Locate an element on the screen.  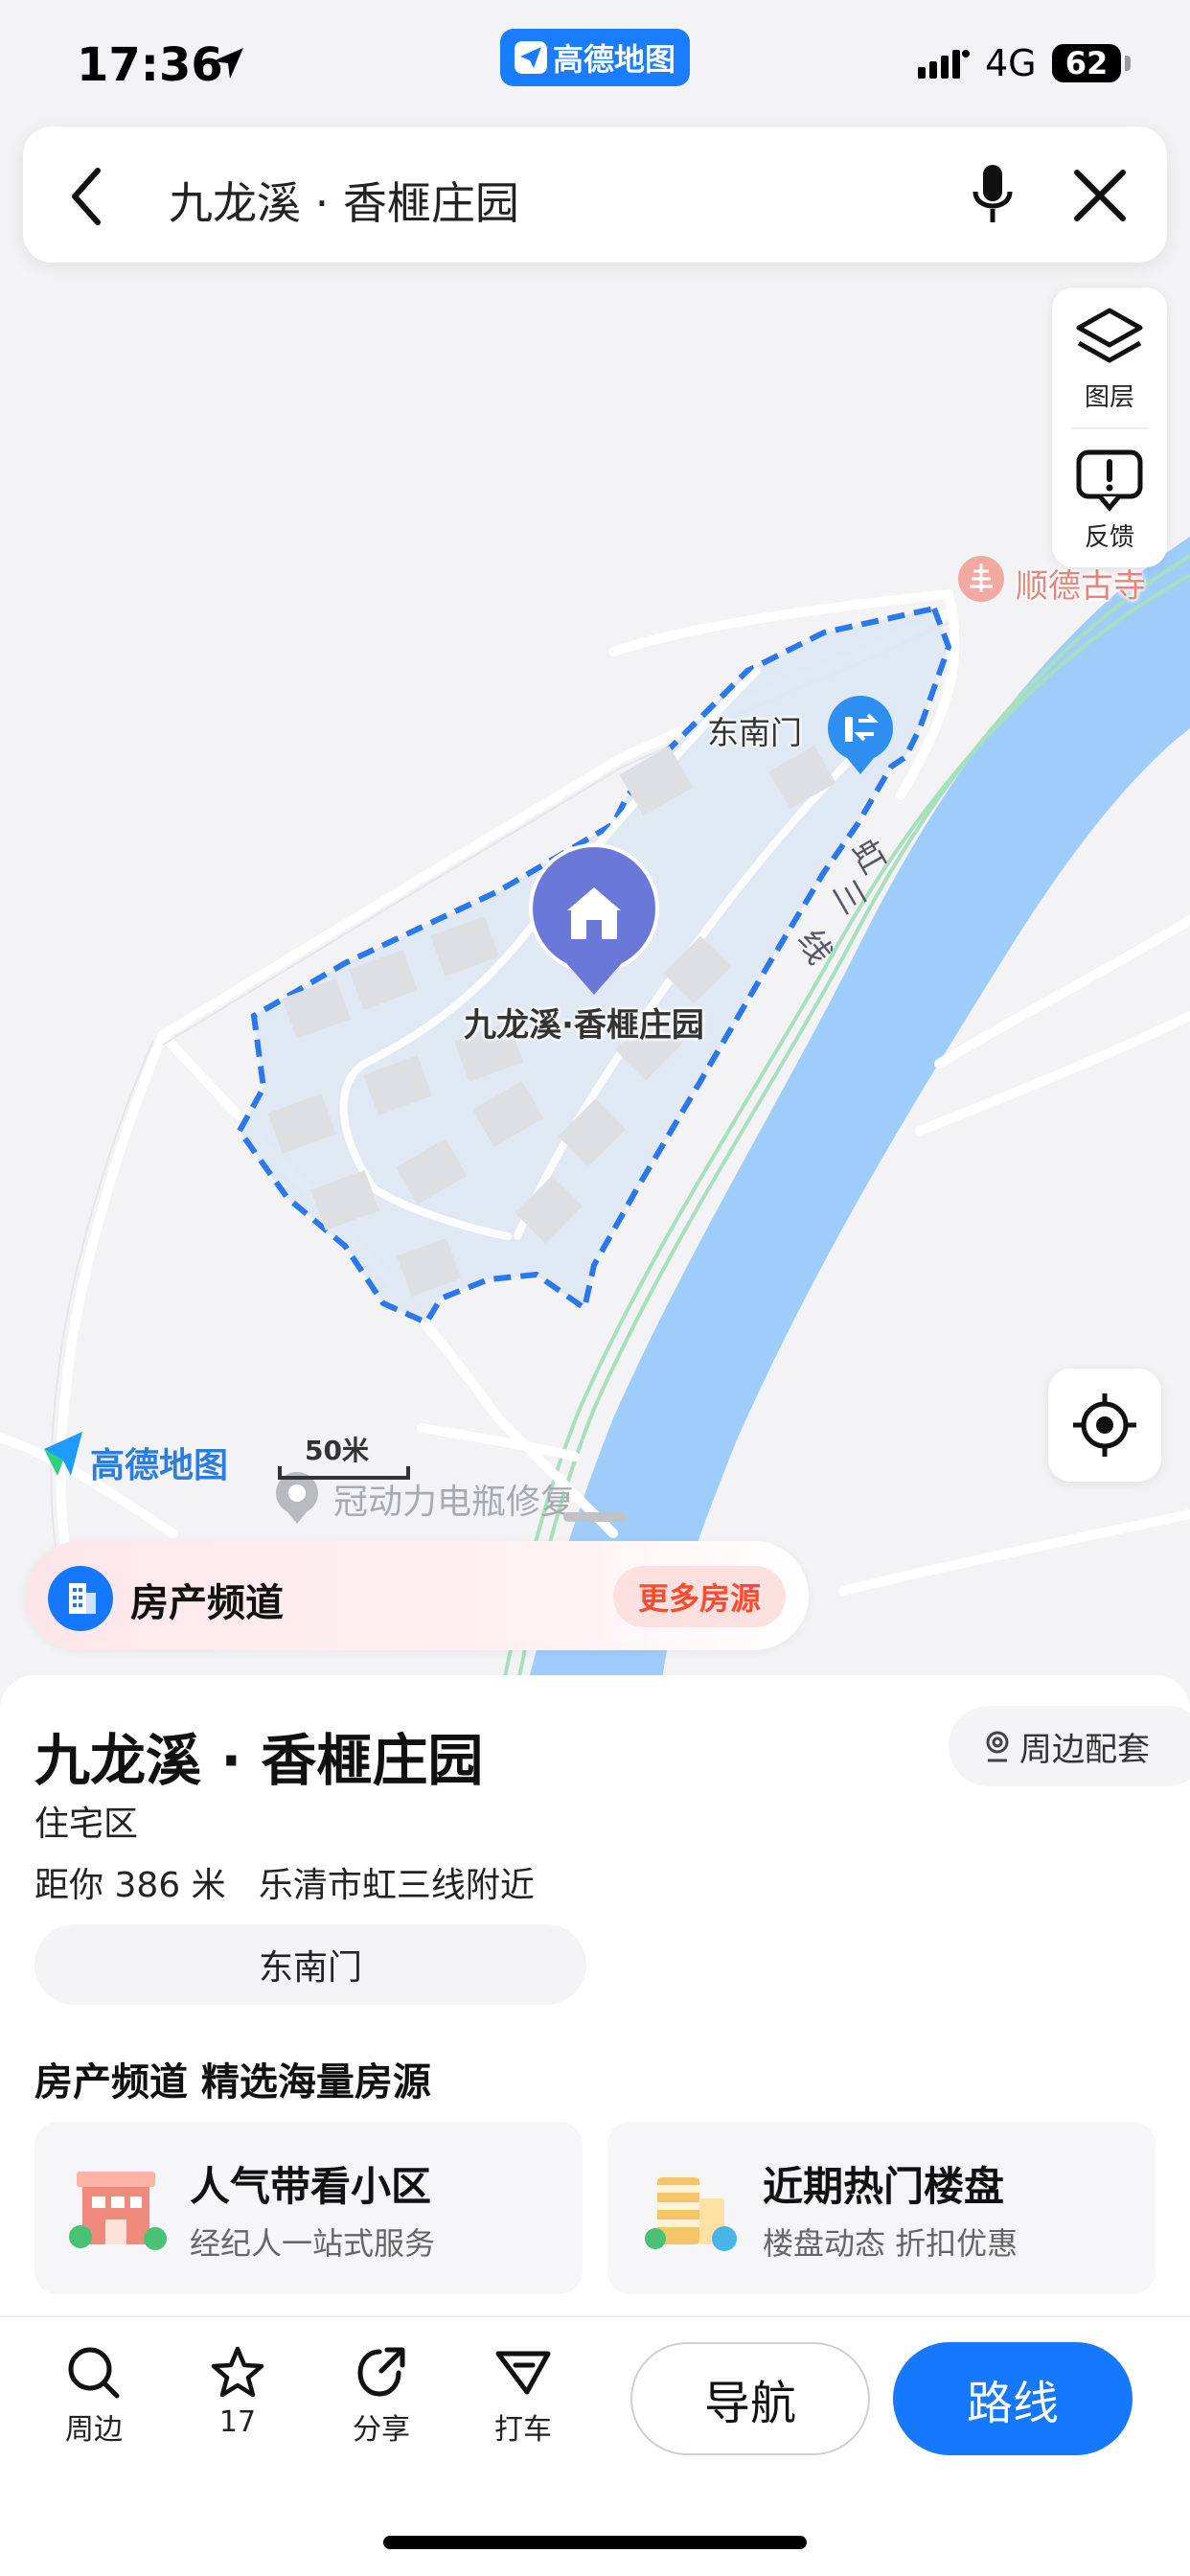
hot-properties-title: 近期热门楼盘 is located at coordinates (884, 2186).